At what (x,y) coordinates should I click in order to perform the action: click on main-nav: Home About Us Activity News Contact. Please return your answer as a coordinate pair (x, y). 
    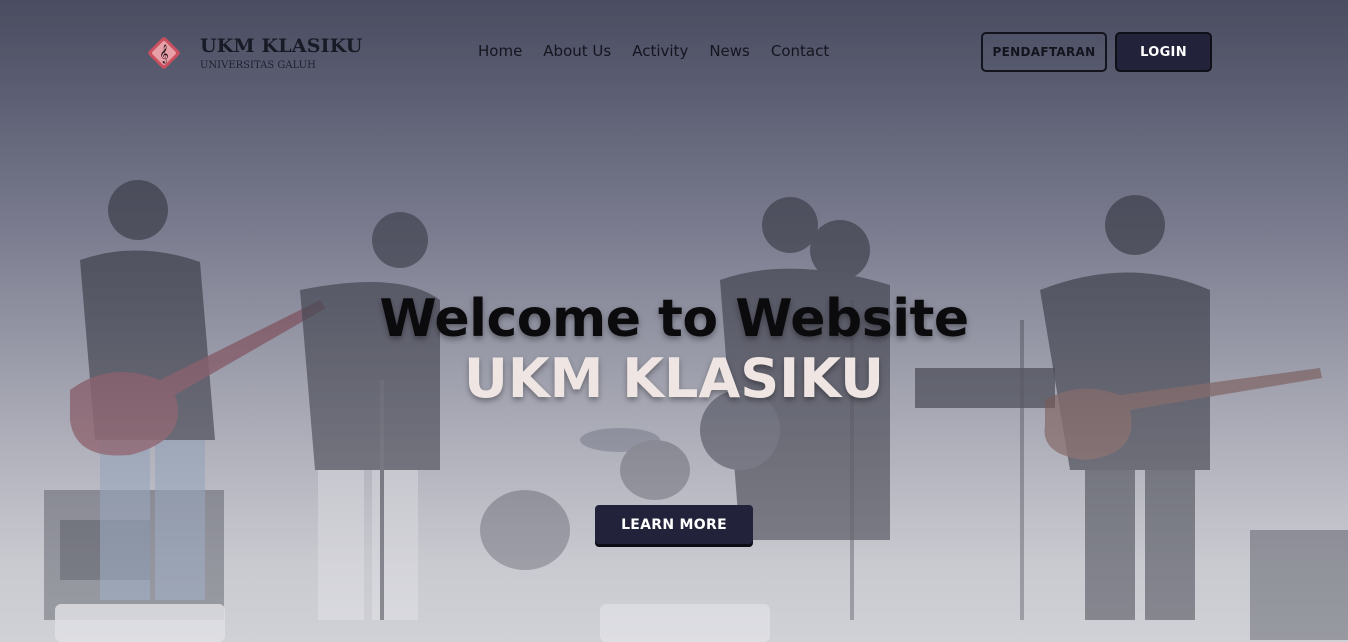
    Looking at the image, I should click on (653, 51).